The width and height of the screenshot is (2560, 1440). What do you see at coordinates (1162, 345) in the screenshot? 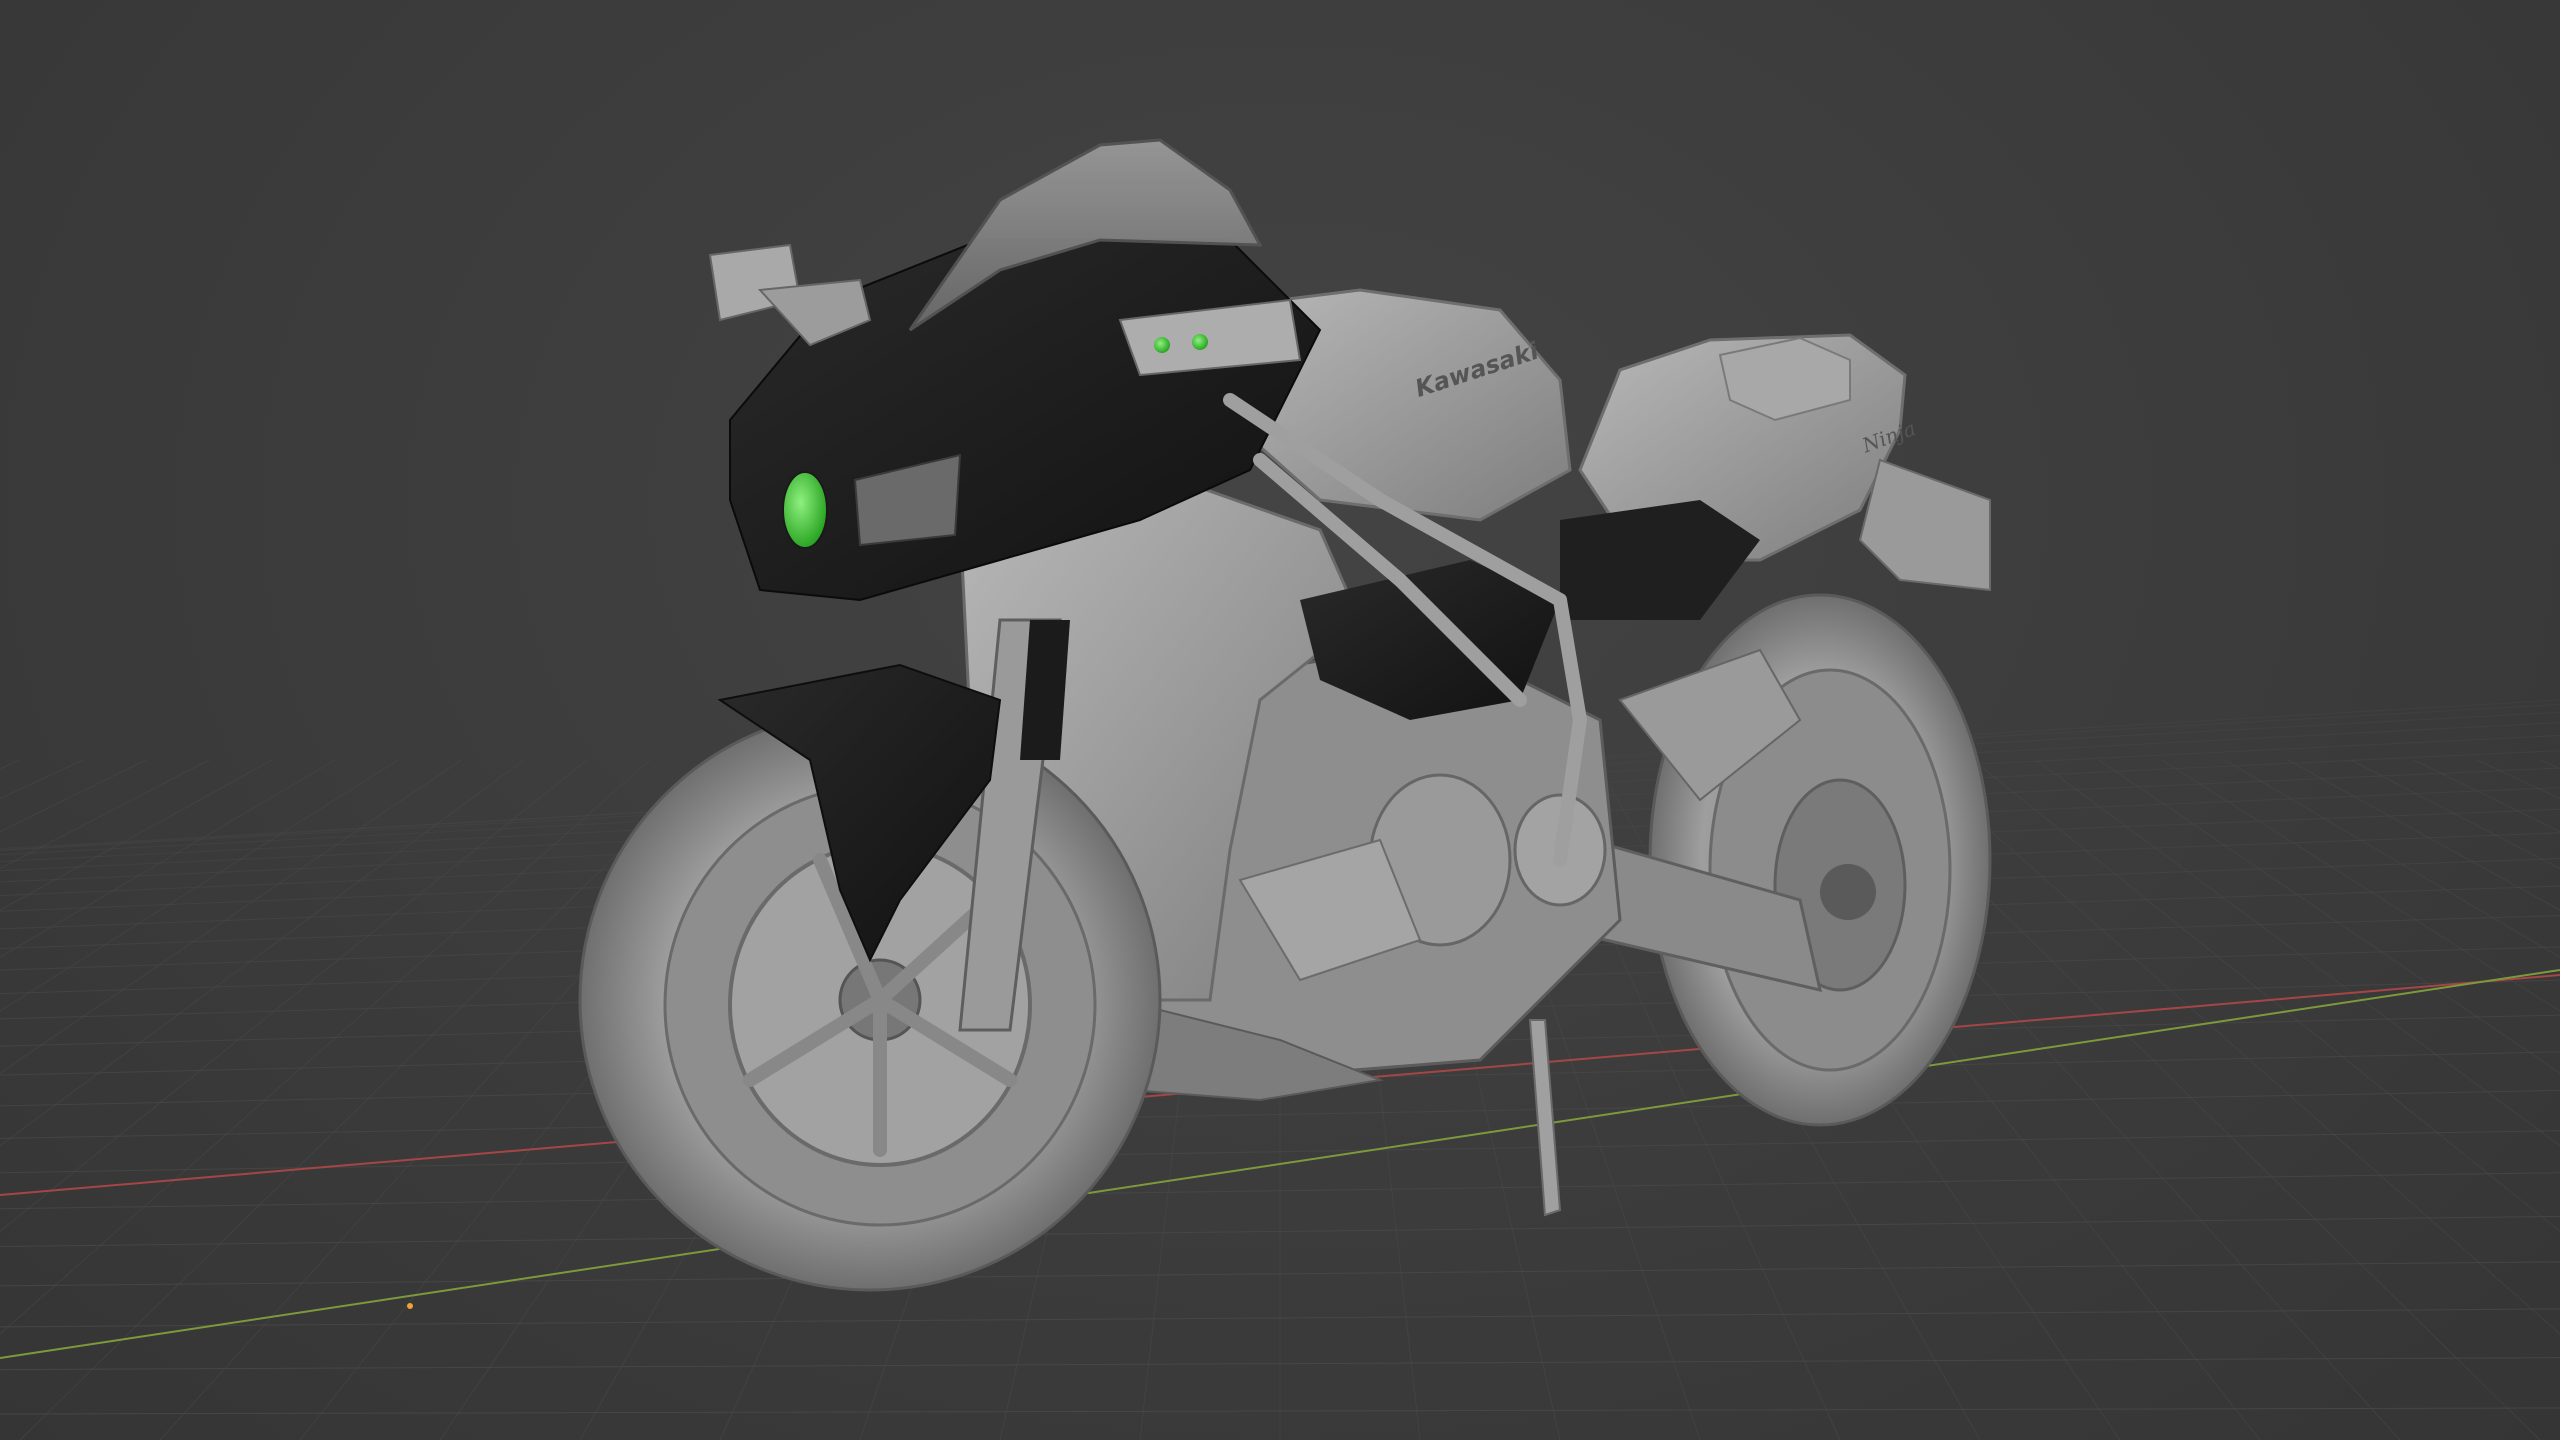
I see `indicator-light-left` at bounding box center [1162, 345].